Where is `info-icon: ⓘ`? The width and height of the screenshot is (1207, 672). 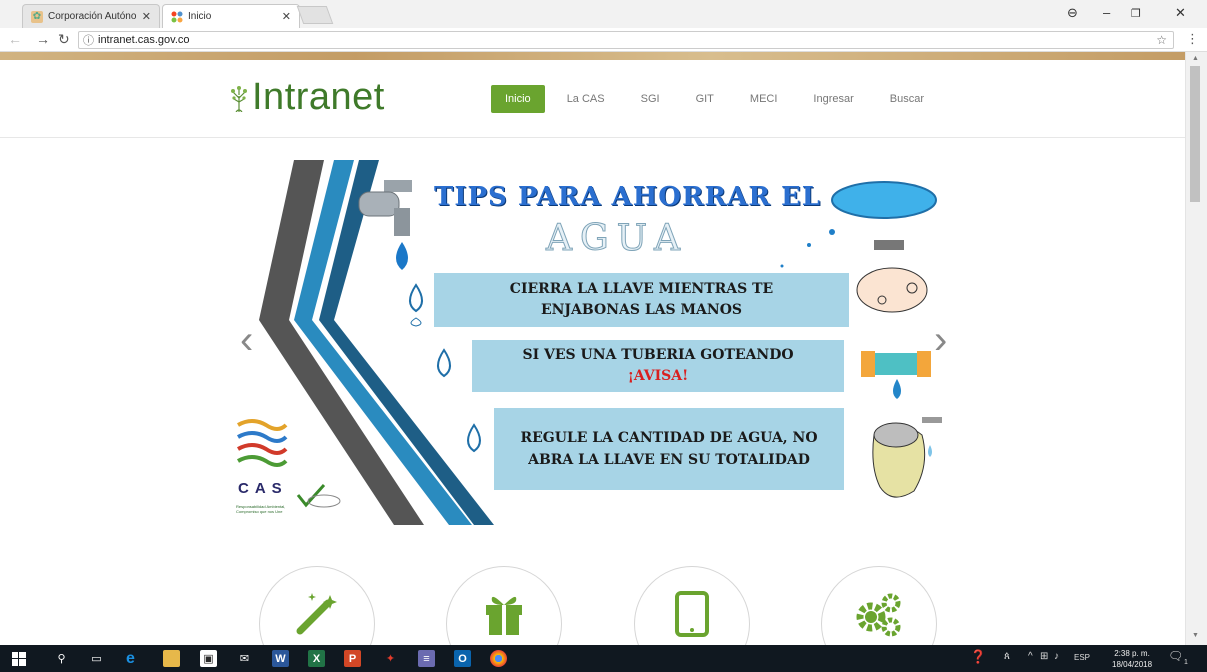 info-icon: ⓘ is located at coordinates (88, 40).